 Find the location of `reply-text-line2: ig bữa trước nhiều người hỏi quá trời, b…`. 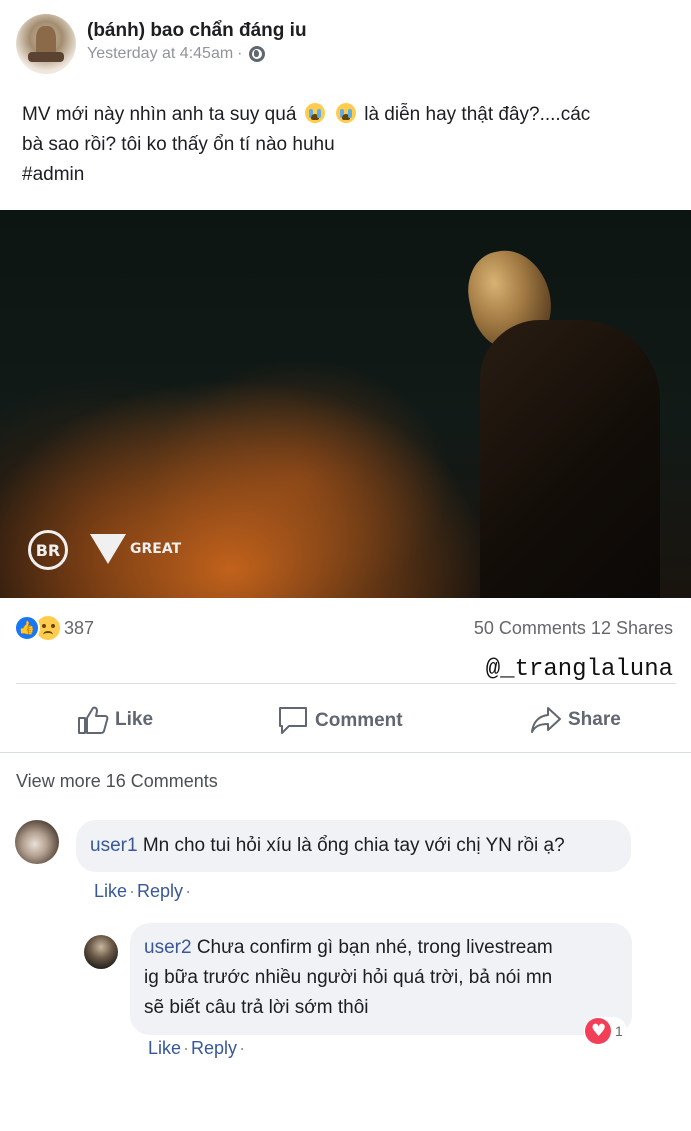

reply-text-line2: ig bữa trước nhiều người hỏi quá trời, b… is located at coordinates (348, 977).